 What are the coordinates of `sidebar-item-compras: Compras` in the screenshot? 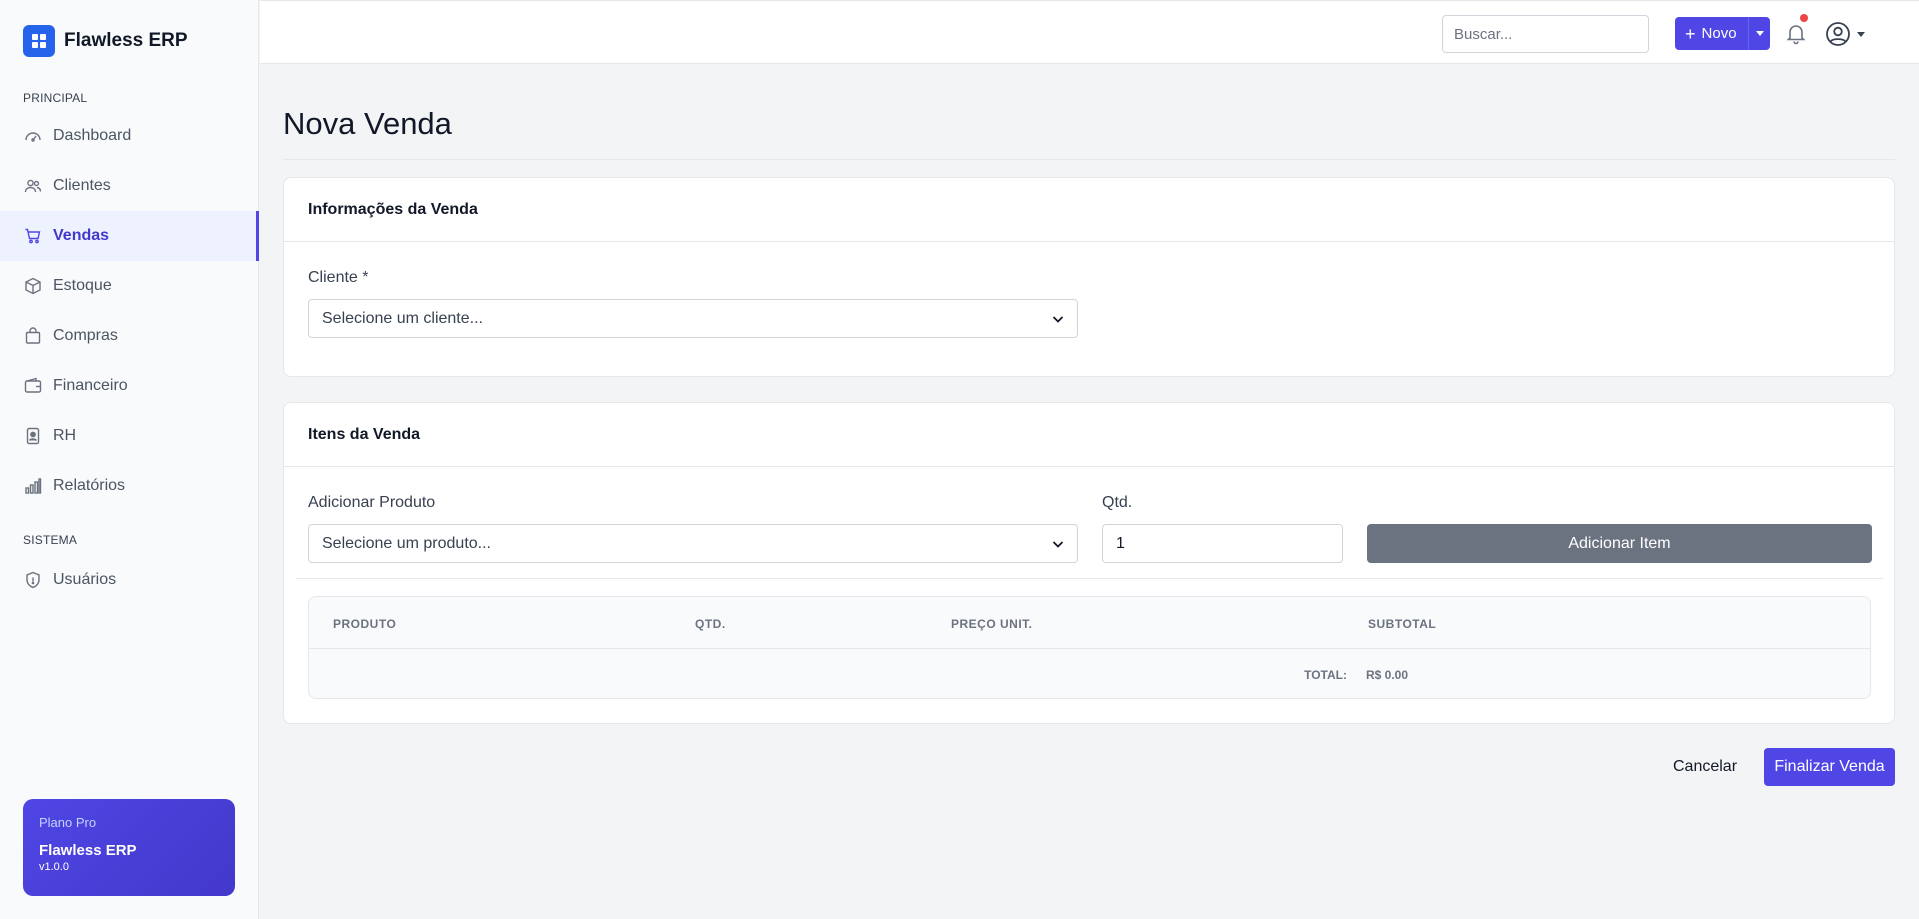 It's located at (129, 336).